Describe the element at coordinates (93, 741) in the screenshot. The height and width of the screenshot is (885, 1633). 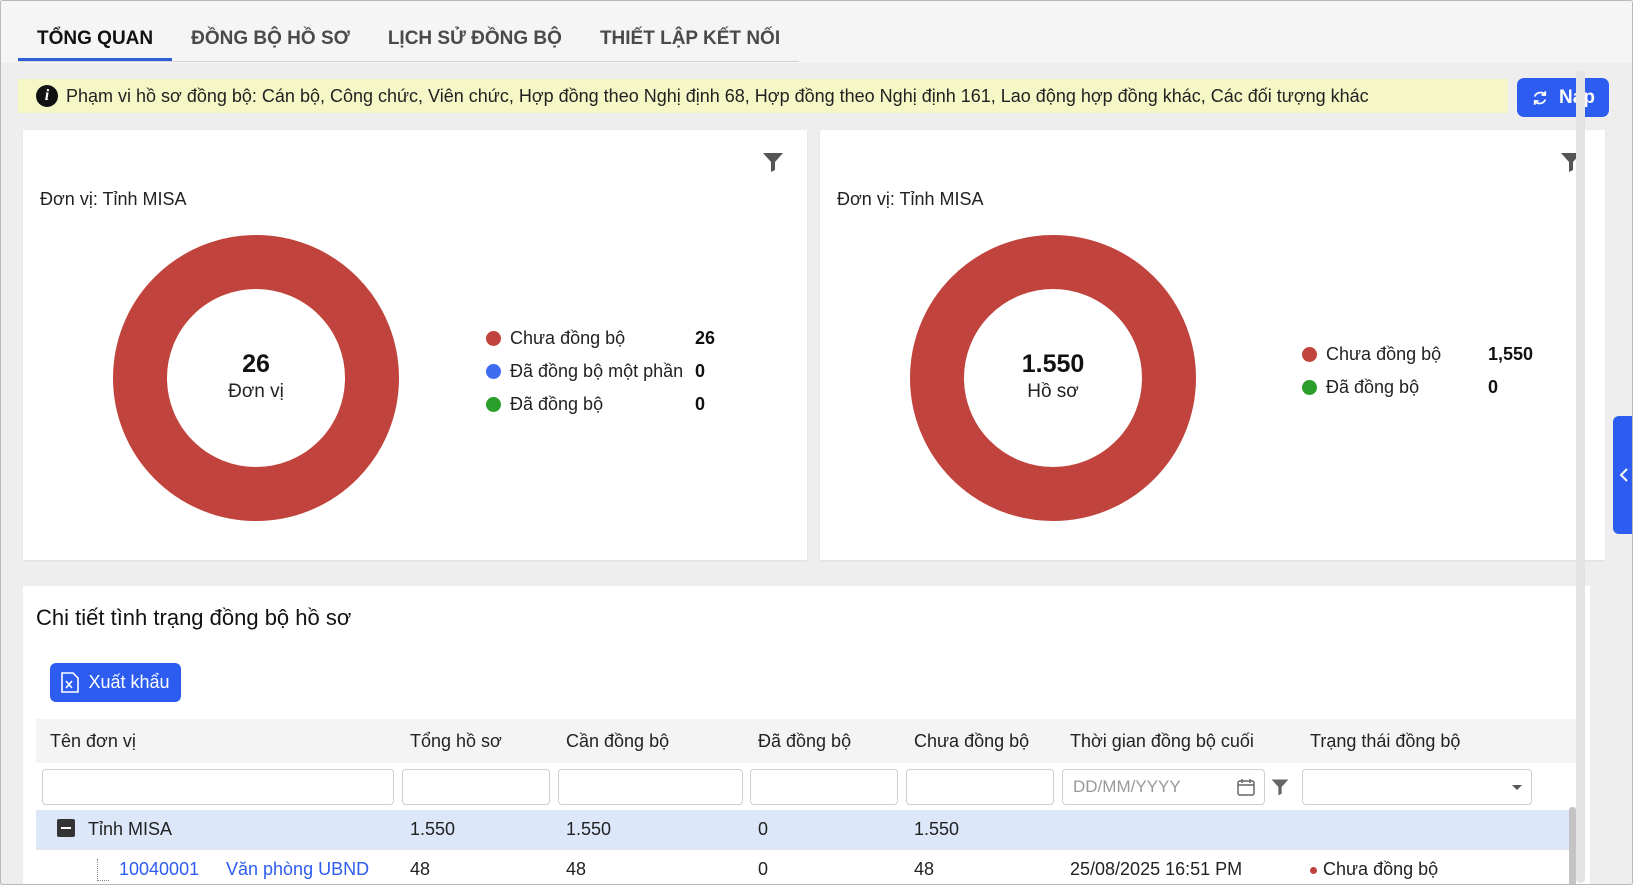
I see `col-unit-name: Tên đơn vị` at that location.